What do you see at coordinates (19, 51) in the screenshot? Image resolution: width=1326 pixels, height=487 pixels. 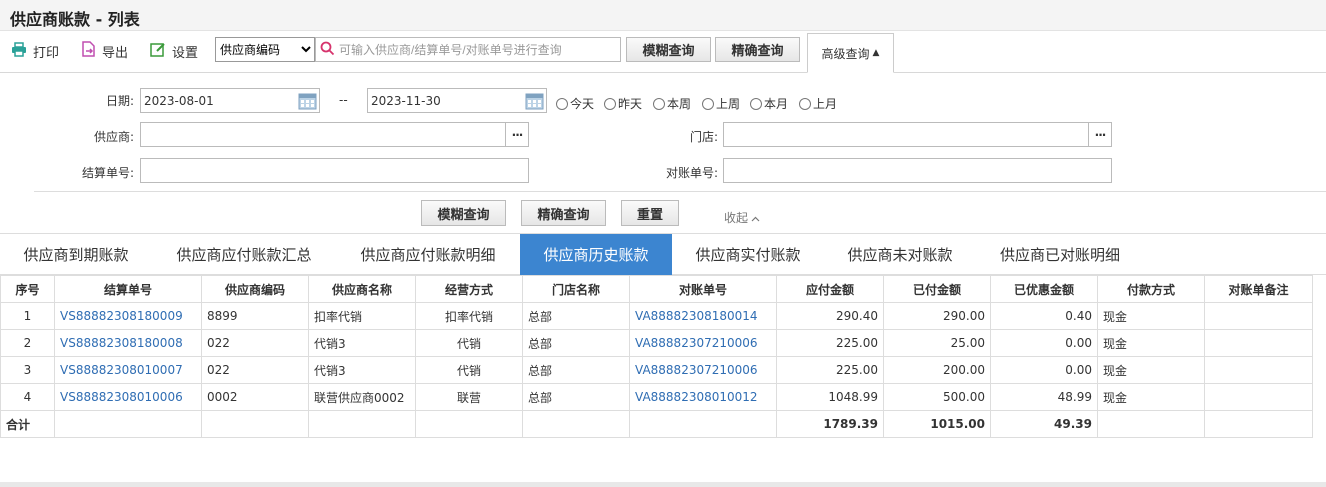 I see `printer-icon` at bounding box center [19, 51].